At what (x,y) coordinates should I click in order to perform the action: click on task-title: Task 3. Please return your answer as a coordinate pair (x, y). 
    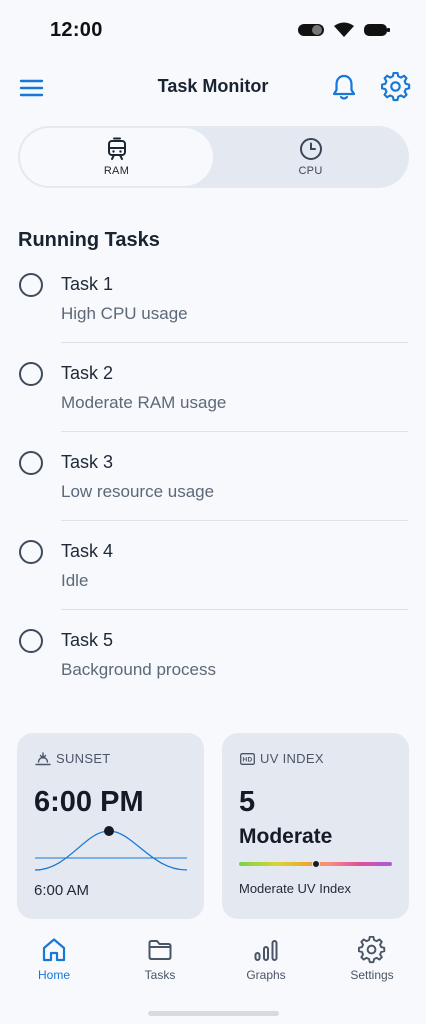
    Looking at the image, I should click on (87, 462).